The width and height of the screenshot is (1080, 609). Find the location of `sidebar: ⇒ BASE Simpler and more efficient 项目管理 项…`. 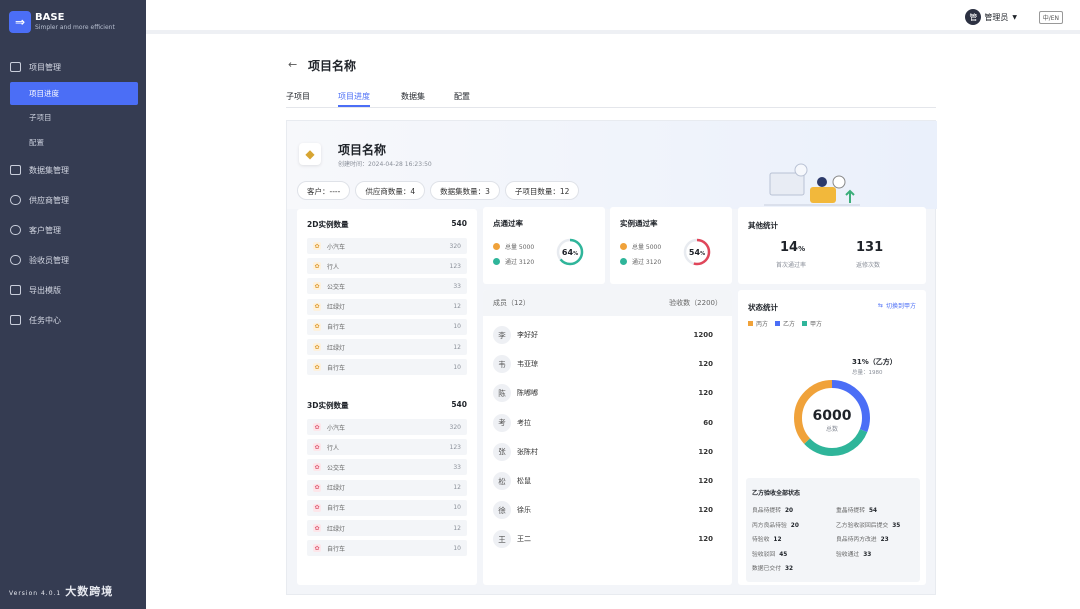

sidebar: ⇒ BASE Simpler and more efficient 项目管理 项… is located at coordinates (73, 304).